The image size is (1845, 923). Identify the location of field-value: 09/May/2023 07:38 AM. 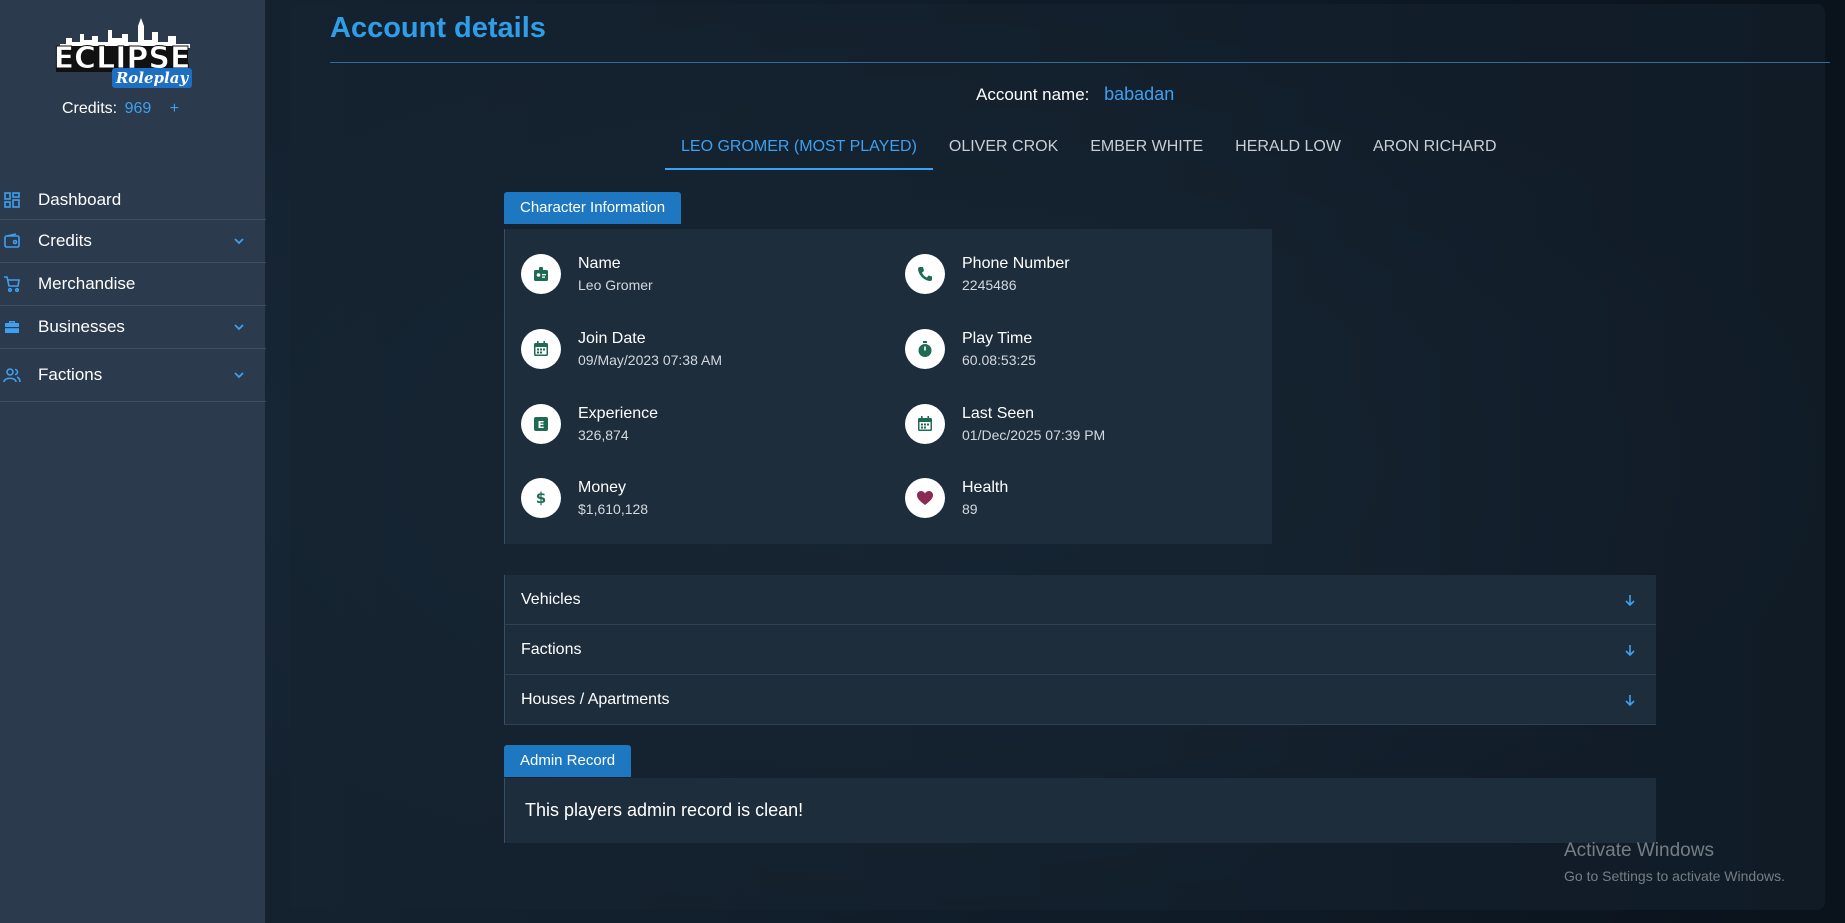
(650, 360).